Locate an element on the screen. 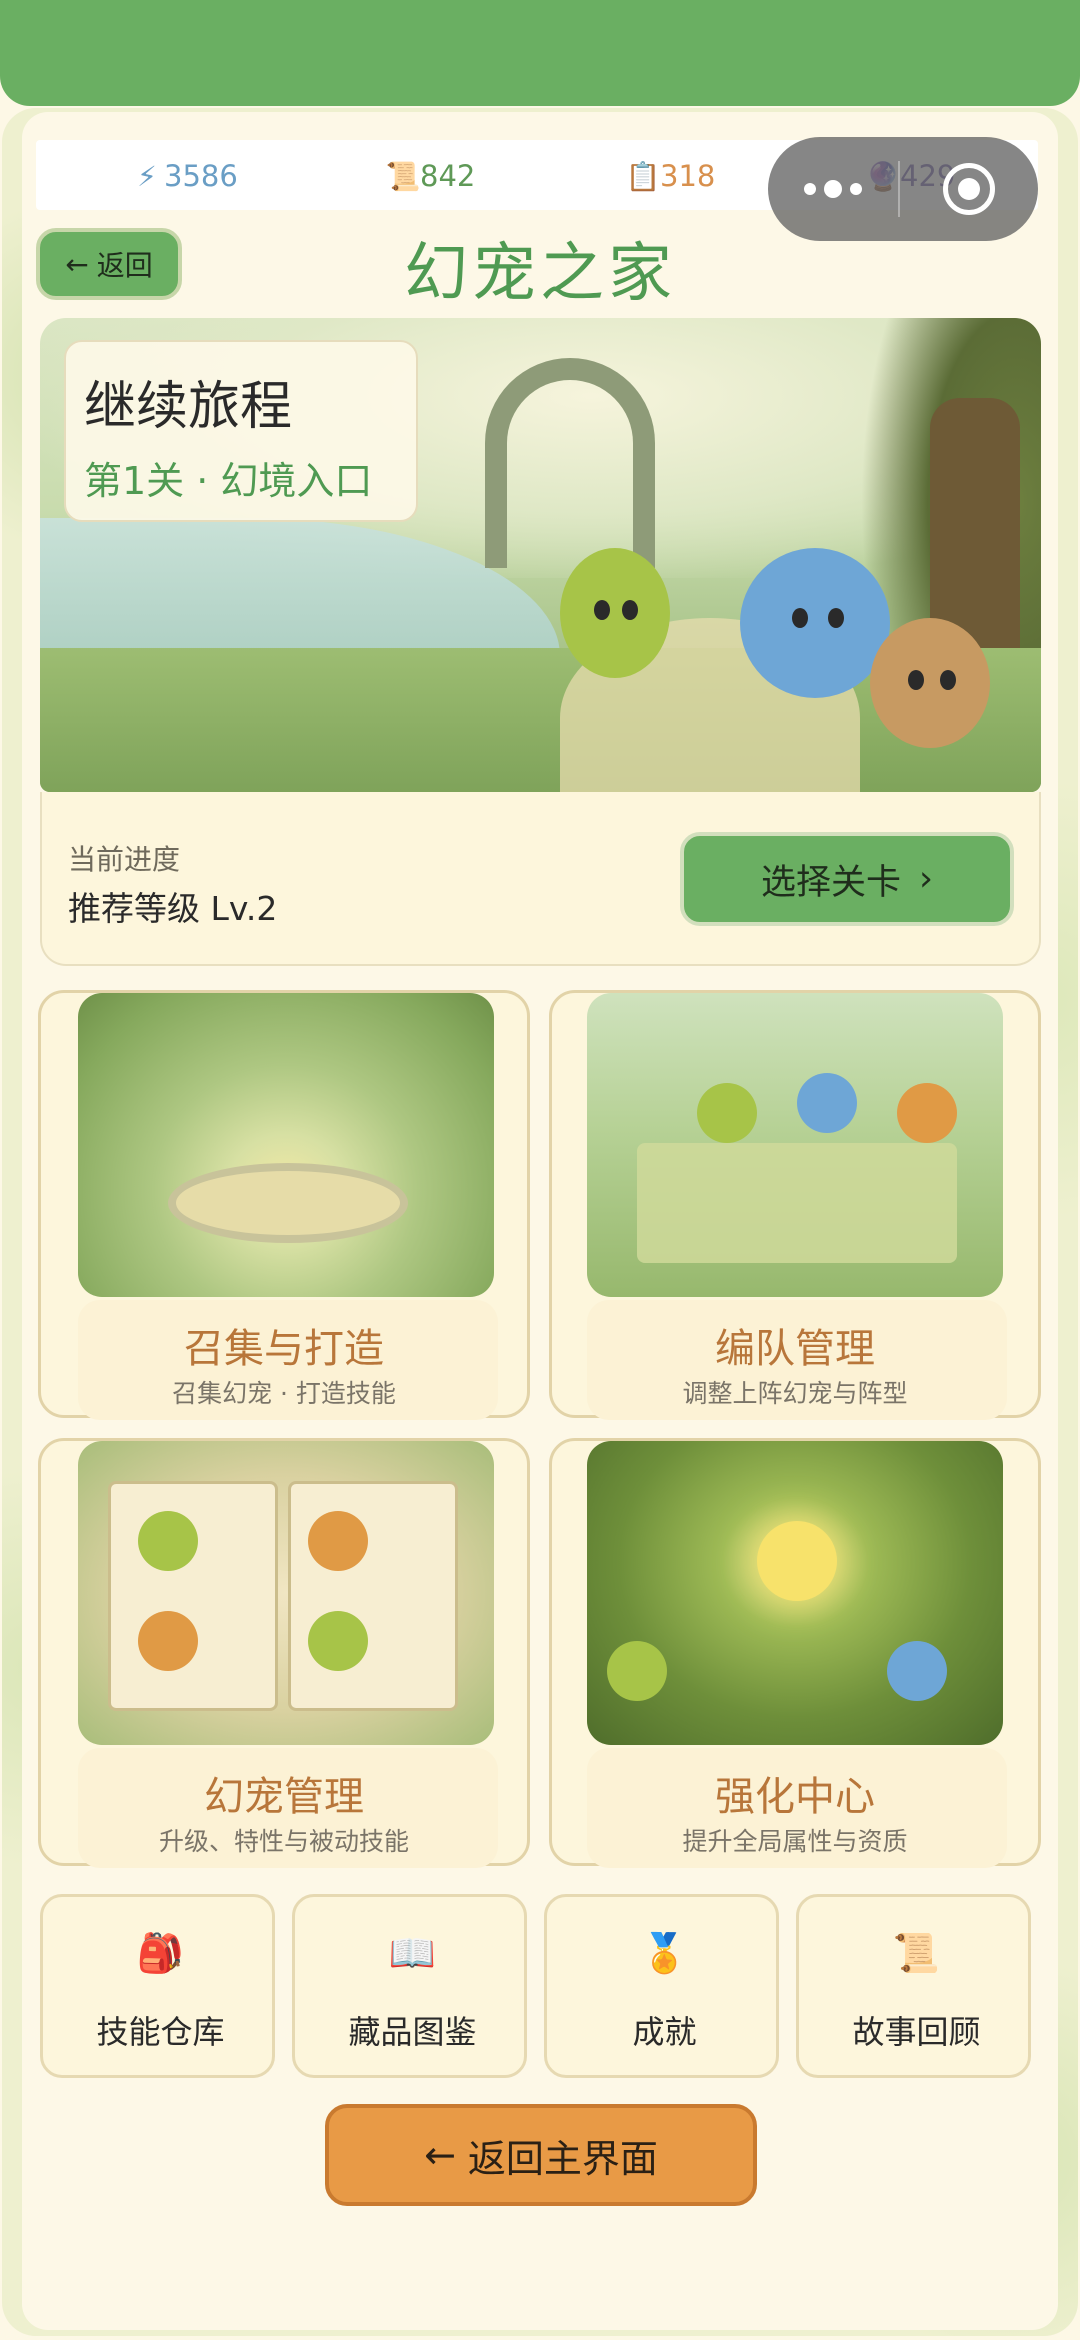 The width and height of the screenshot is (1080, 2340). select-stage-label: 选择关卡 is located at coordinates (830, 882).